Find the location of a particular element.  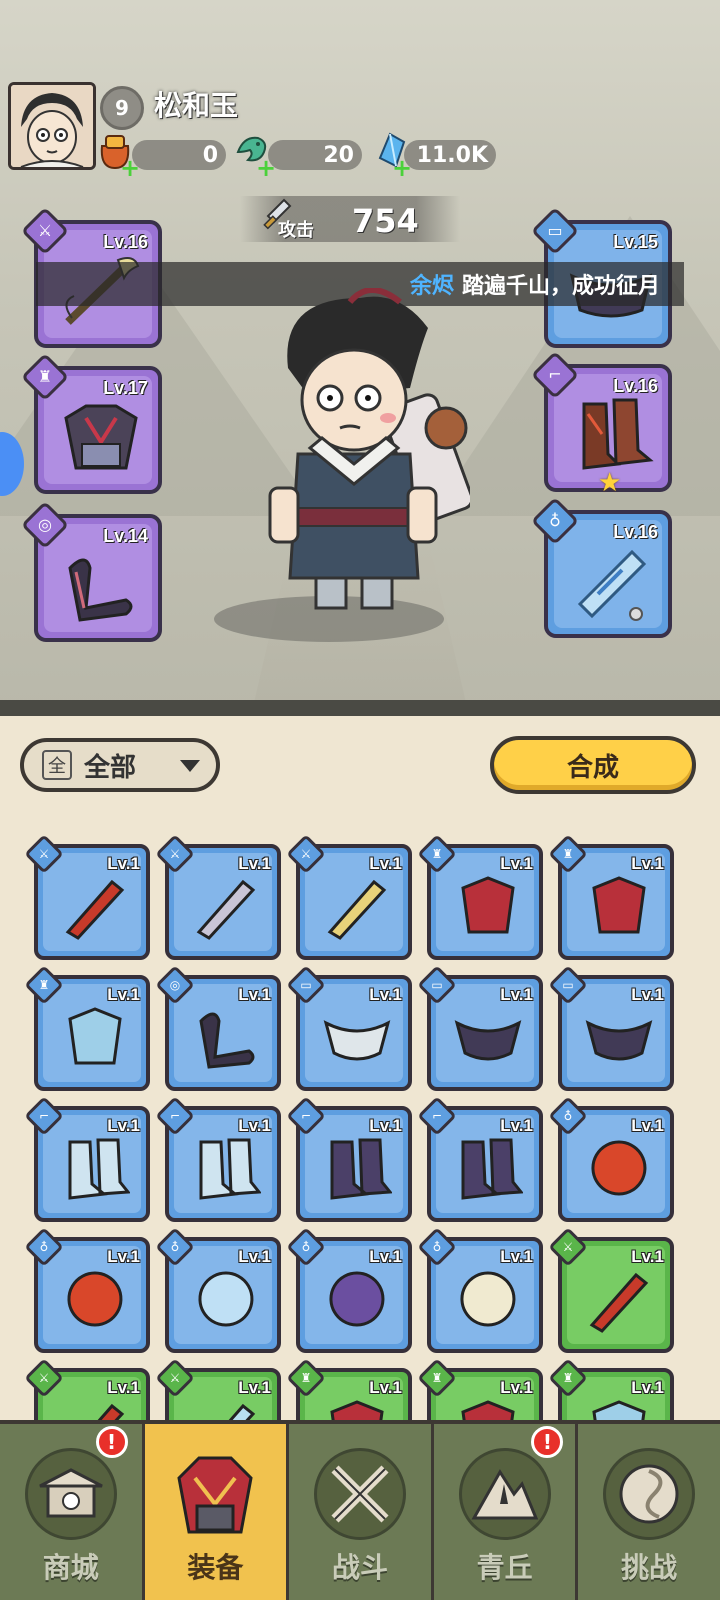

scene-divider is located at coordinates (360, 708).